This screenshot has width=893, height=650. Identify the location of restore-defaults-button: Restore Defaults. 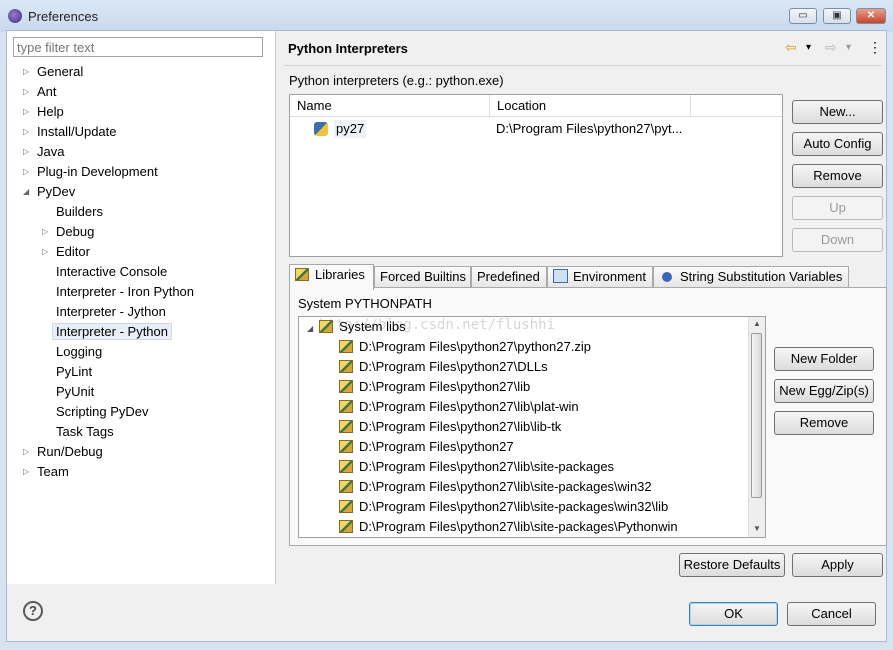
(732, 565).